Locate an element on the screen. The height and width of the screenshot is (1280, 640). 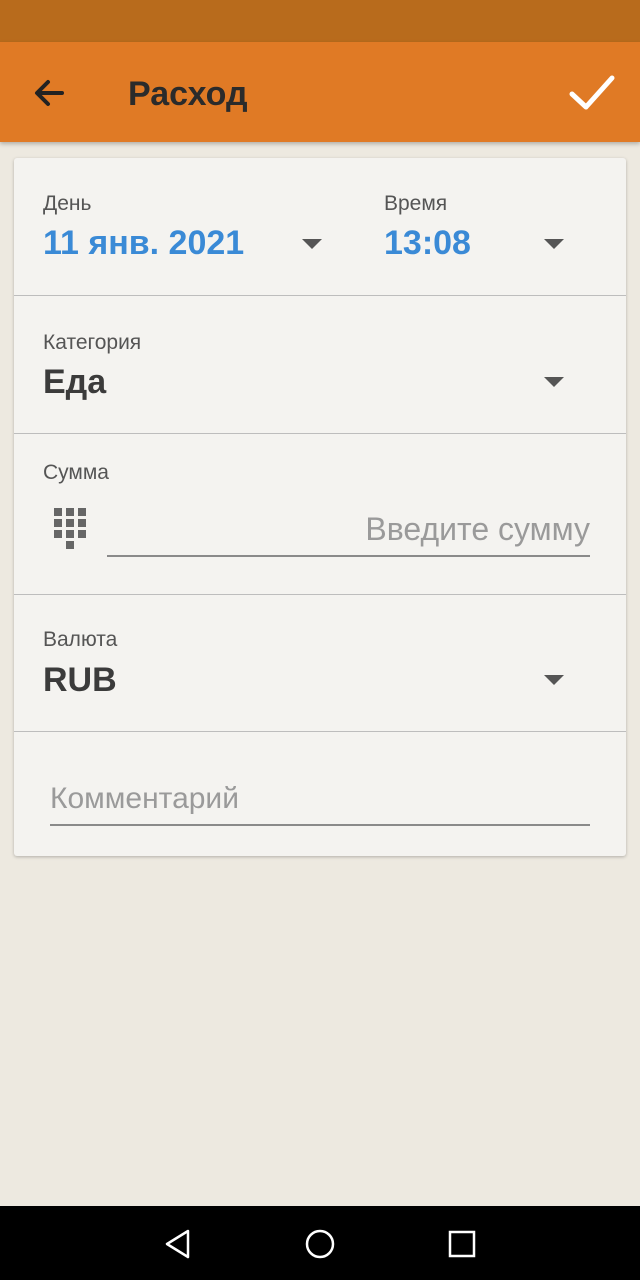
system-nav-bar is located at coordinates (320, 1243).